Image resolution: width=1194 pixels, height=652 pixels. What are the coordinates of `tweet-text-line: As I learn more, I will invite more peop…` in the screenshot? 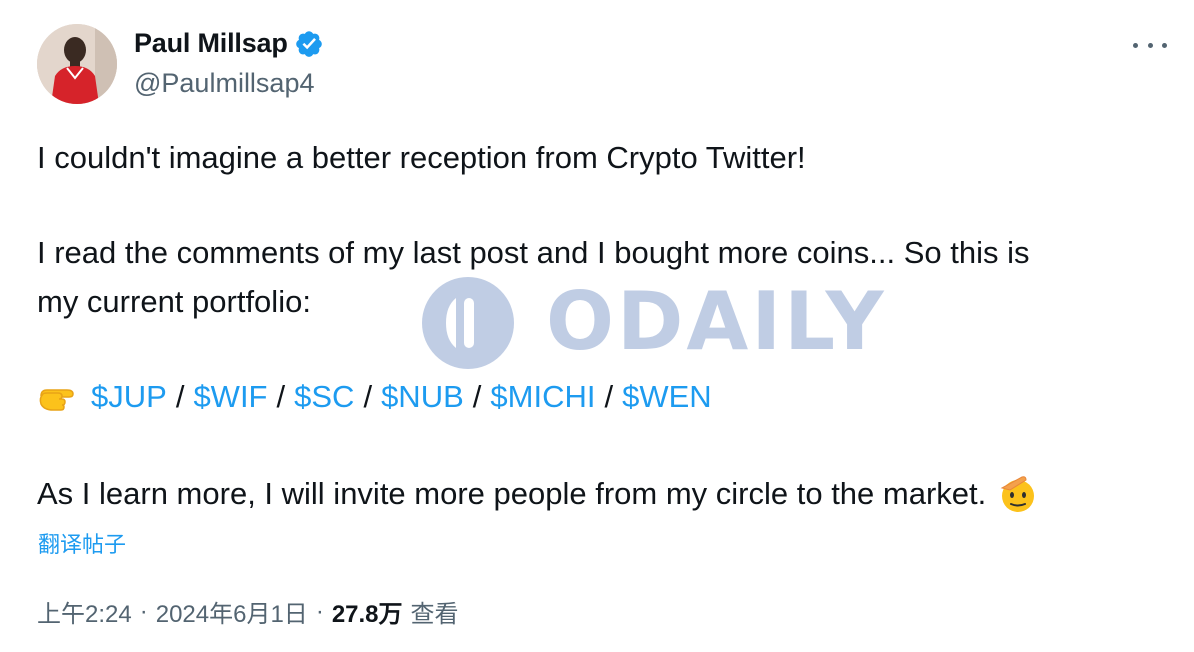 It's located at (537, 494).